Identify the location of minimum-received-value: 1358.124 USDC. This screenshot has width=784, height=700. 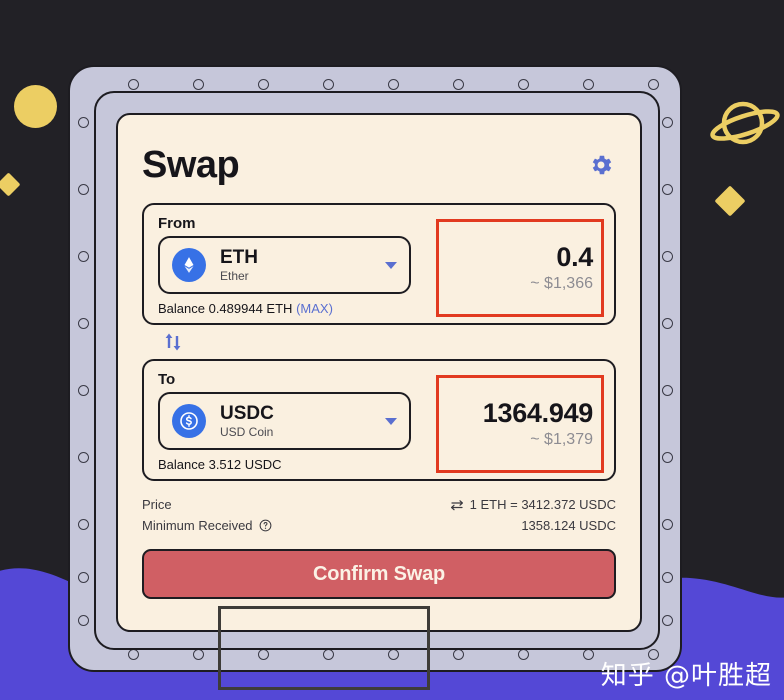
(568, 525).